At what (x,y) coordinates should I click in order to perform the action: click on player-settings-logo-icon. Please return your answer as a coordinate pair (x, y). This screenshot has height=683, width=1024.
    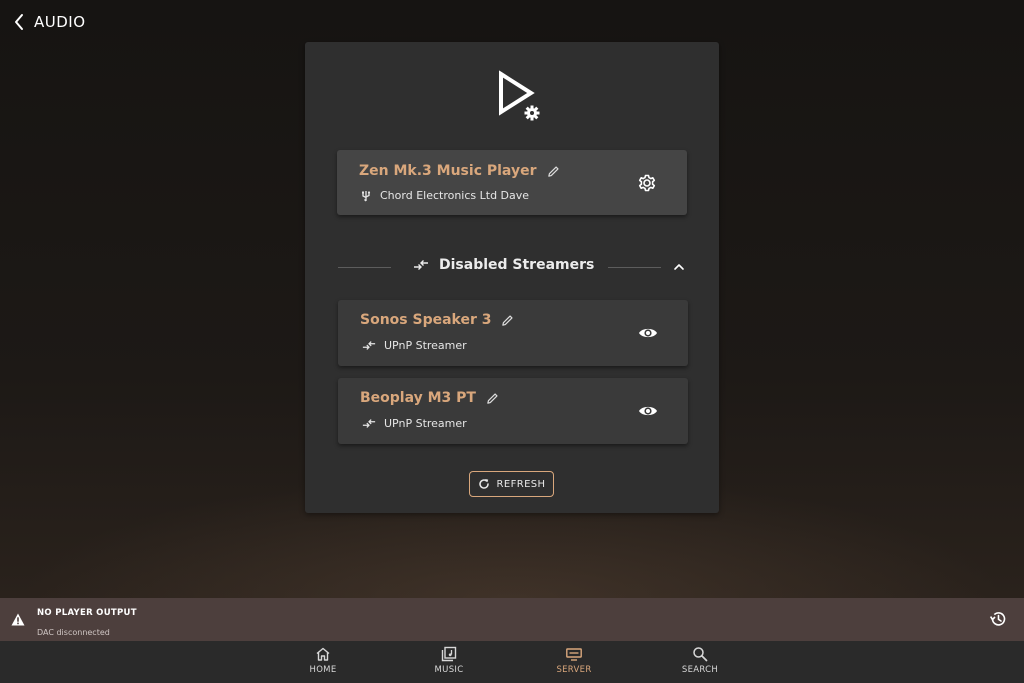
    Looking at the image, I should click on (519, 95).